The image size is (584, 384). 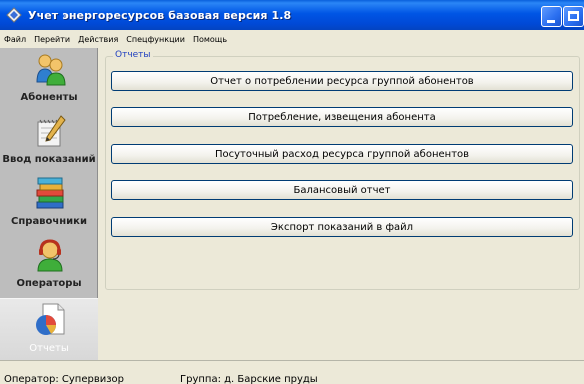 I want to click on operator-headset-icon, so click(x=50, y=255).